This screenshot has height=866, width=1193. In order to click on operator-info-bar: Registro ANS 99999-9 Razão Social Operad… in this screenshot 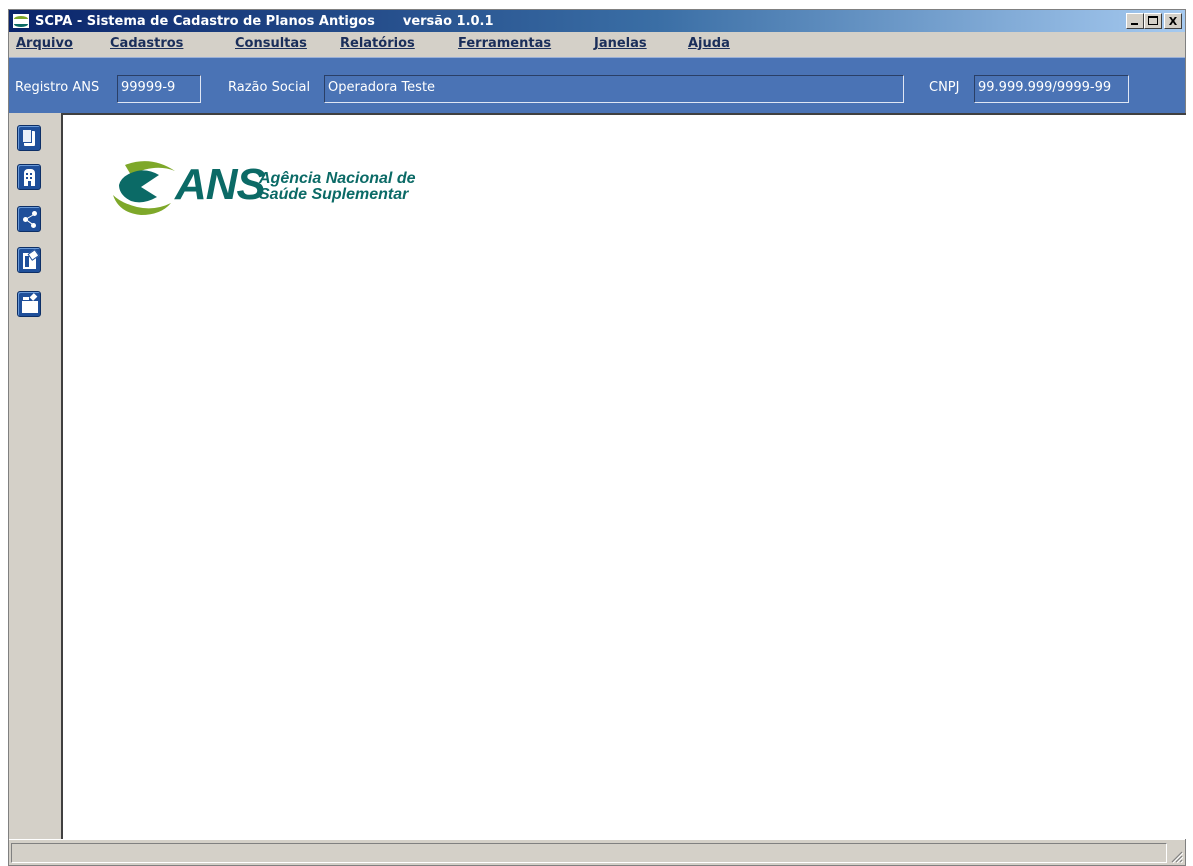, I will do `click(597, 85)`.